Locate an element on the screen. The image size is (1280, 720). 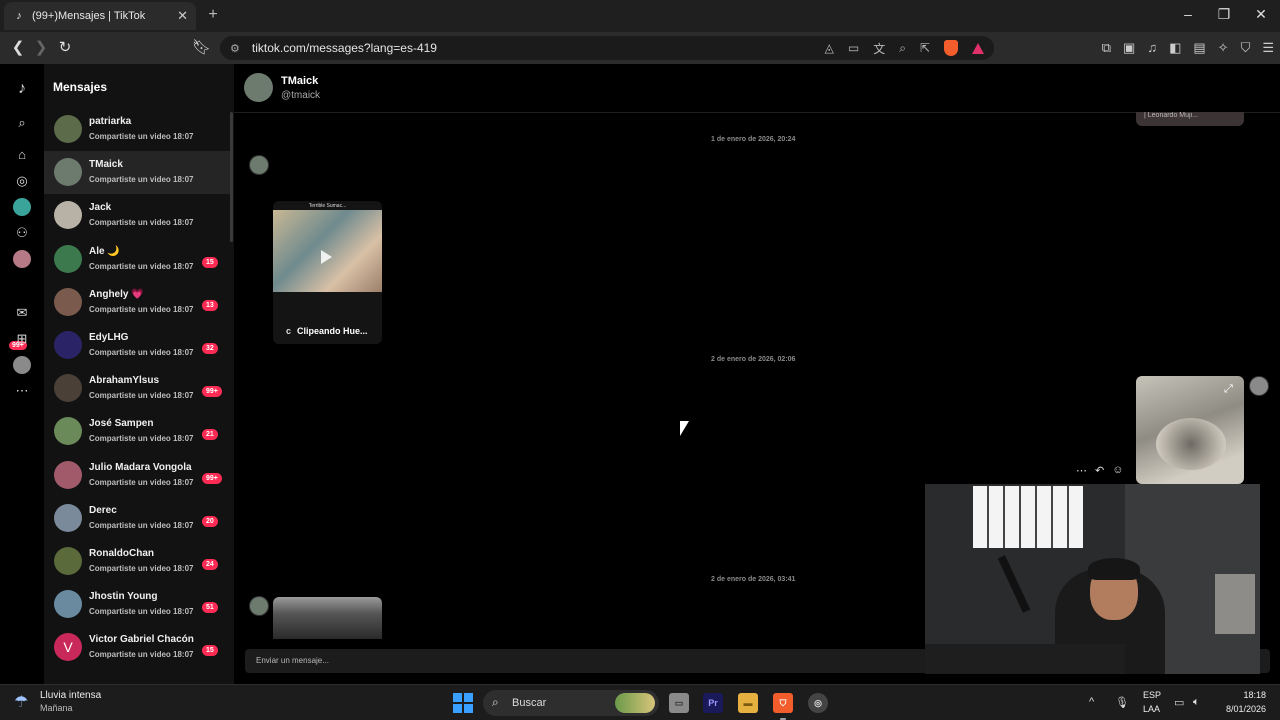
reload-button: ↻ is located at coordinates (65, 48).